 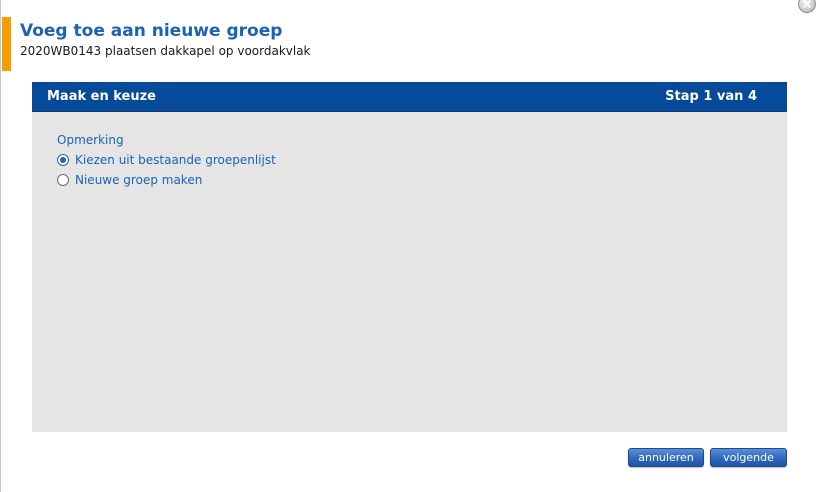 I want to click on step-indicator: Stap 1 van 4, so click(x=711, y=96).